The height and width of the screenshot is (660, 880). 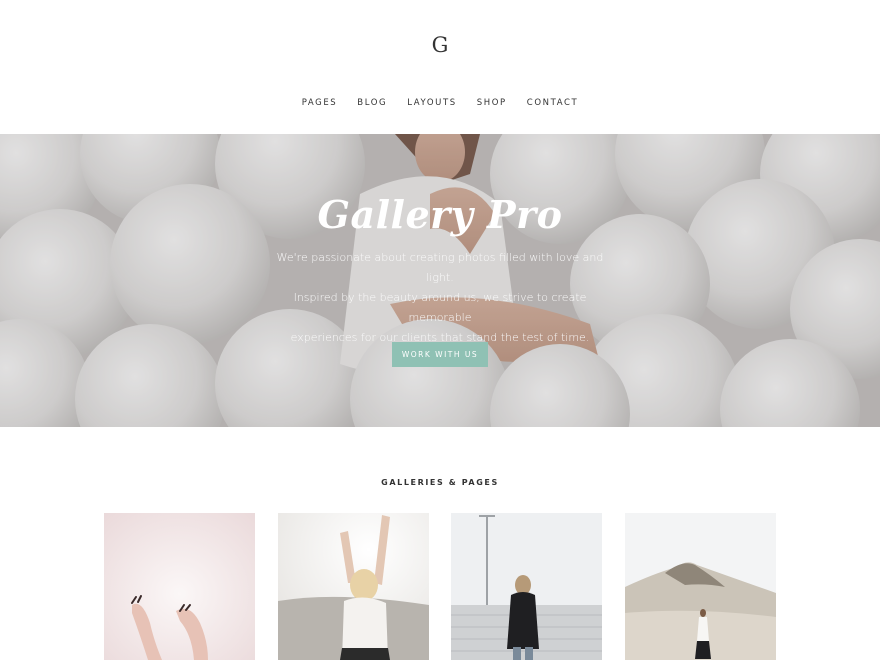 I want to click on work-with-us-button: WORK WITH US, so click(x=440, y=354).